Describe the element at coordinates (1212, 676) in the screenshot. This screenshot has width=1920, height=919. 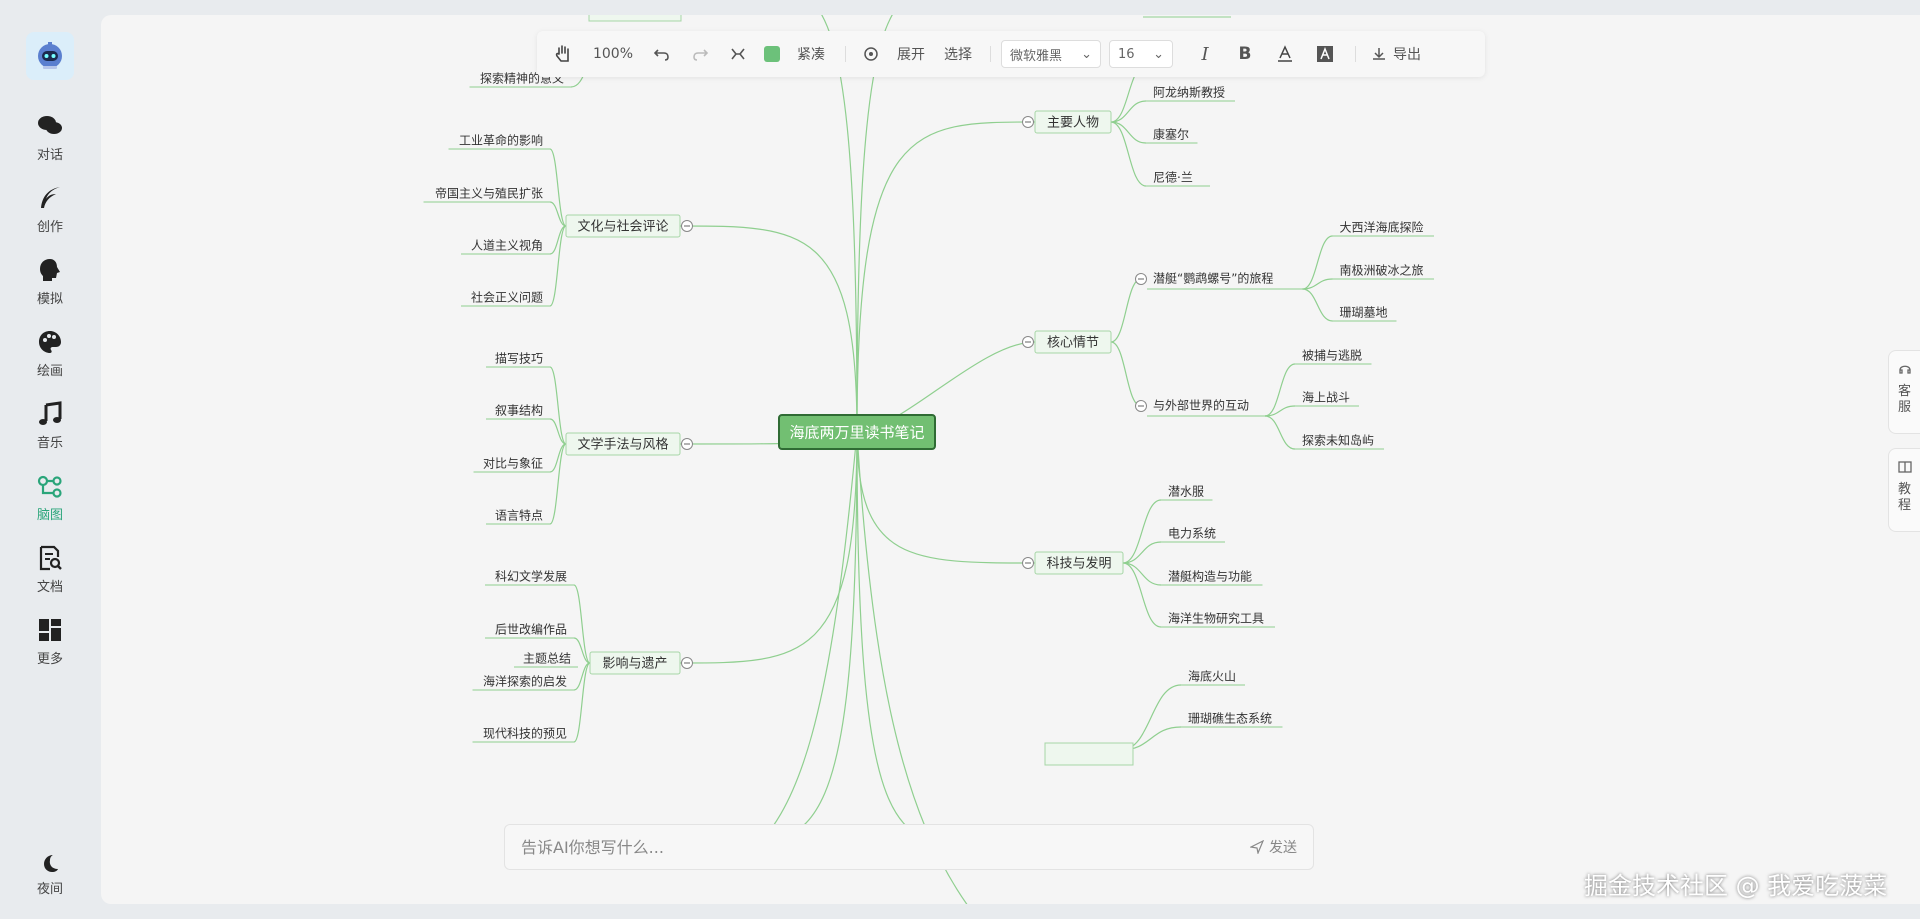
I see `leaf-node-partial: 海底火山` at that location.